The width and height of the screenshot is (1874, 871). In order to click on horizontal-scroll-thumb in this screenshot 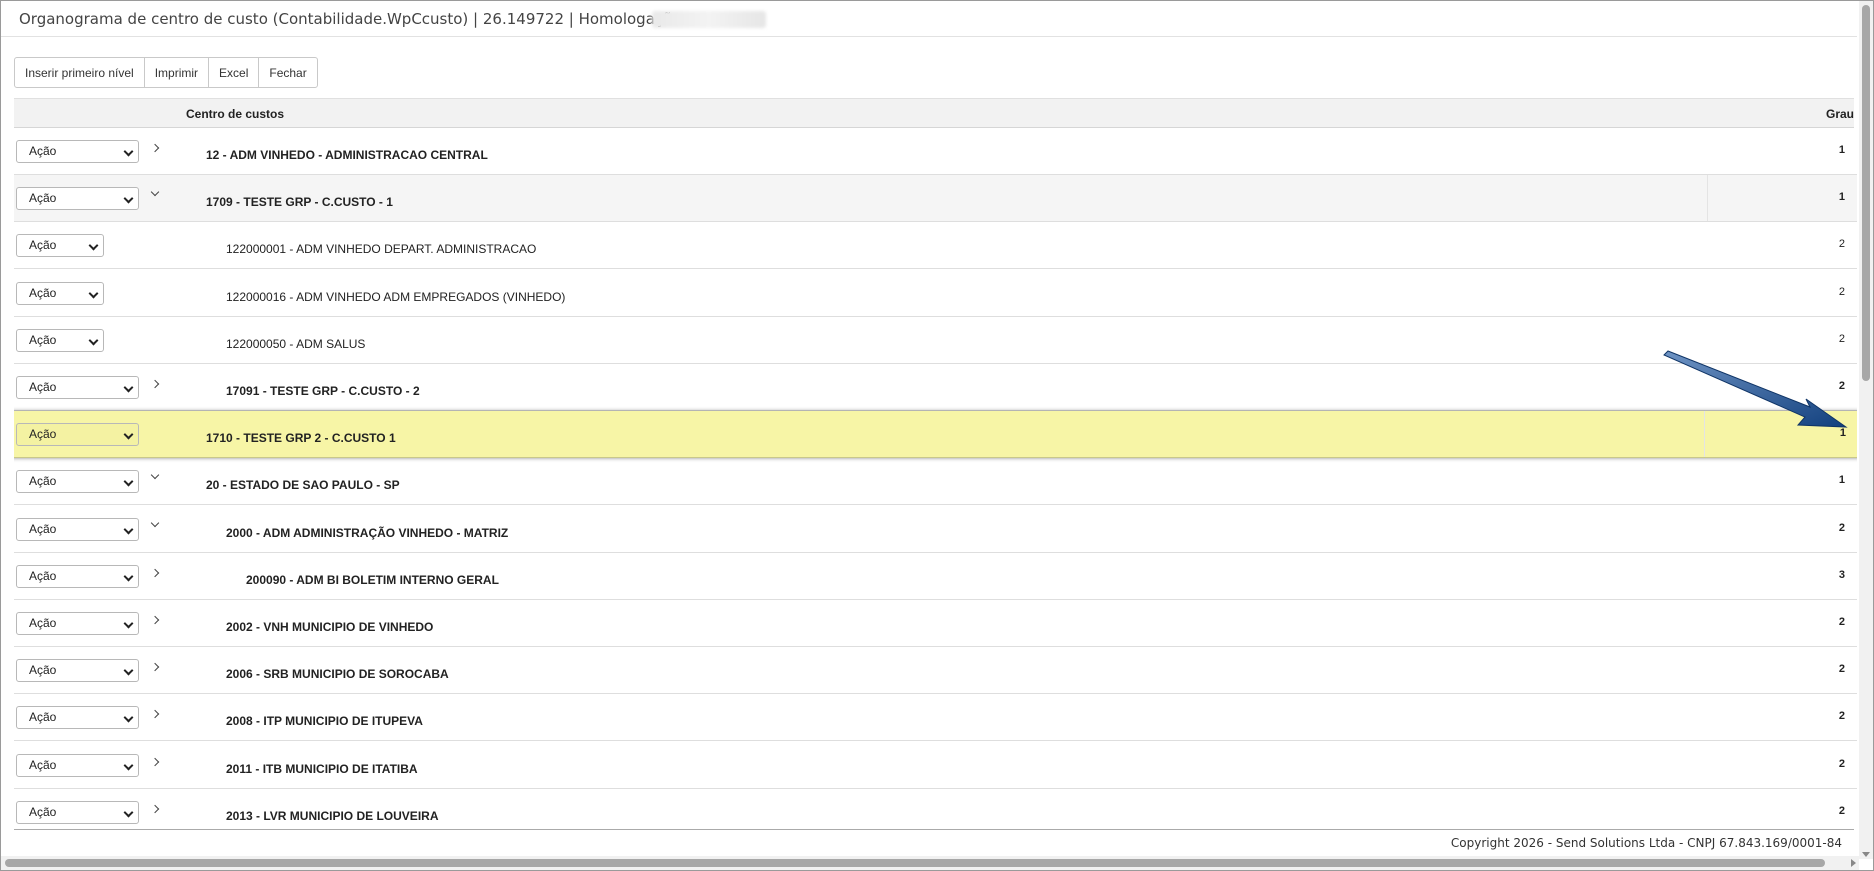, I will do `click(915, 863)`.